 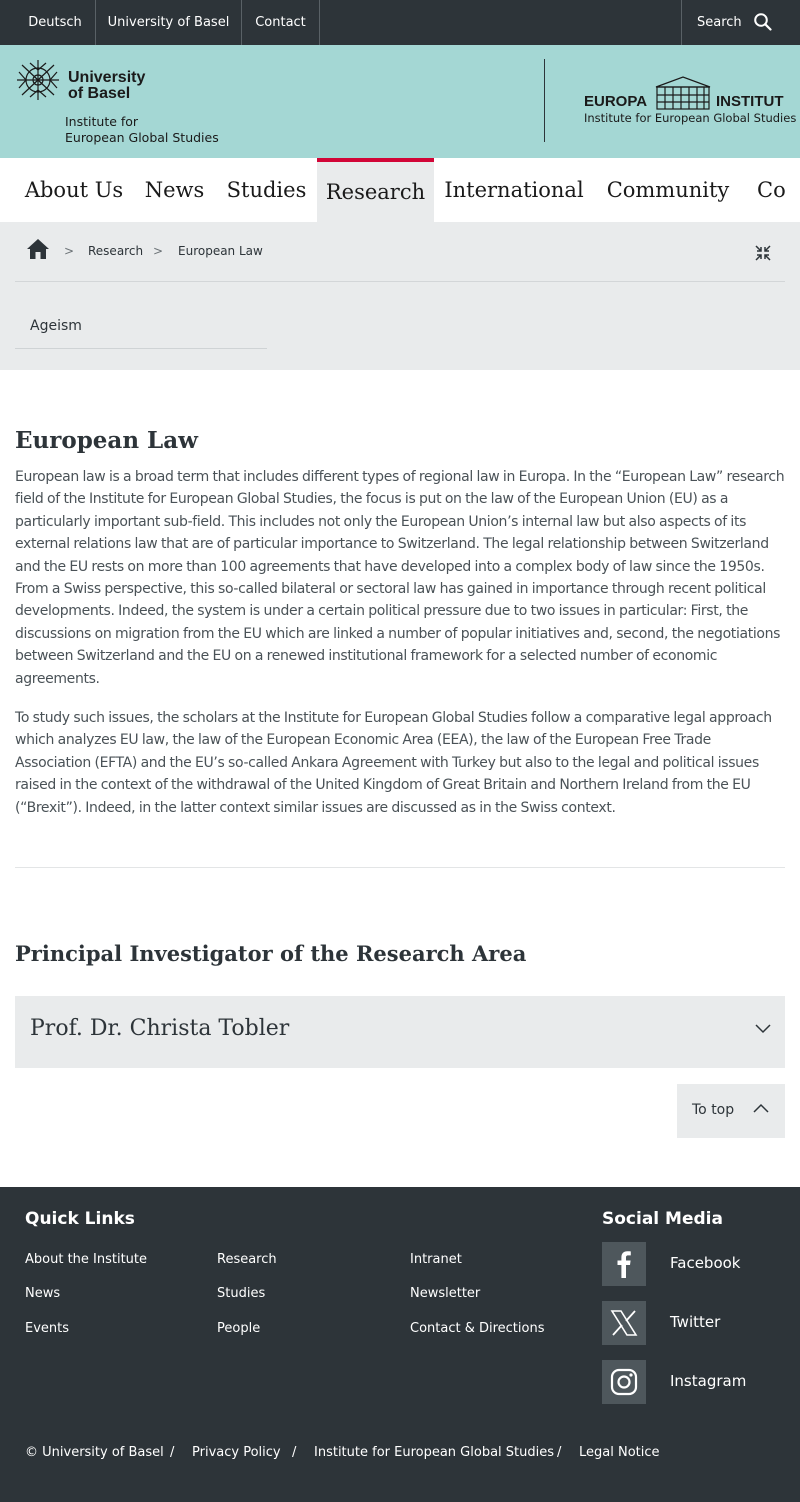 I want to click on nav-about-us: About Us, so click(x=74, y=190).